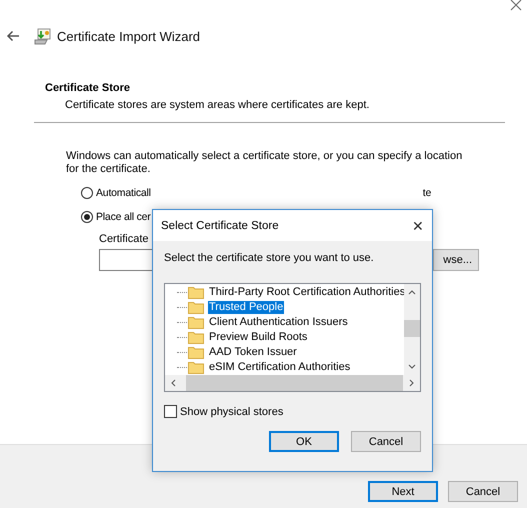 This screenshot has height=508, width=527. I want to click on next-button: Next, so click(403, 491).